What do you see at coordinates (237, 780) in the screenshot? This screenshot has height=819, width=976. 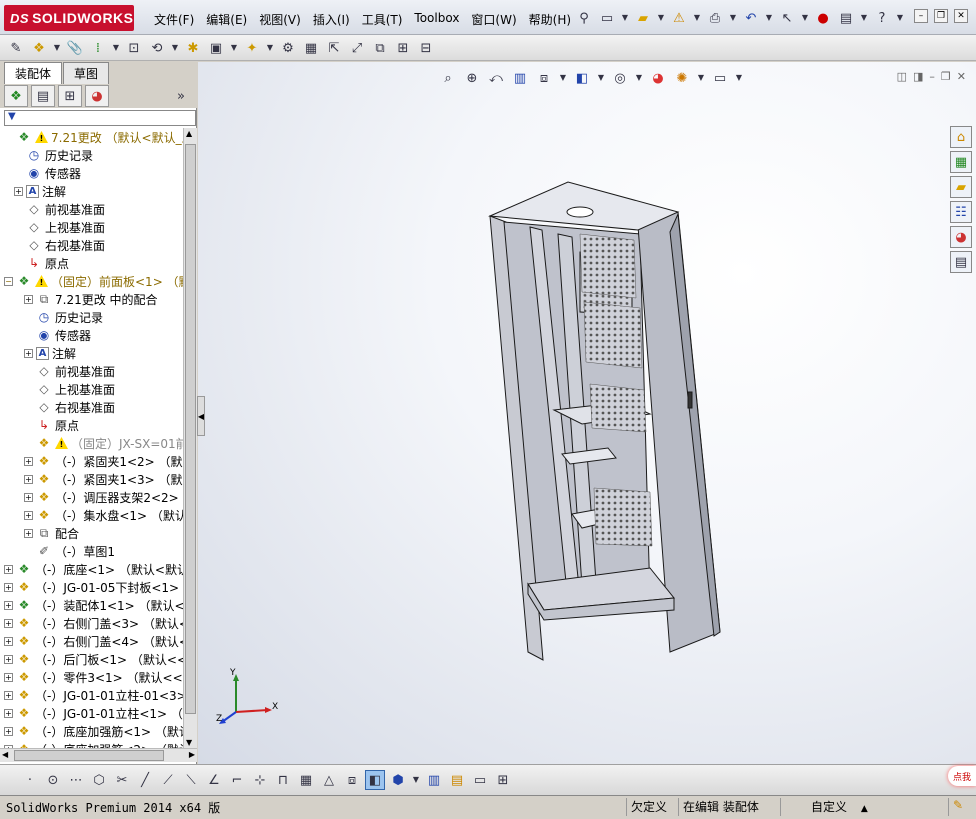 I see `corner-rect-icon: ⌐` at bounding box center [237, 780].